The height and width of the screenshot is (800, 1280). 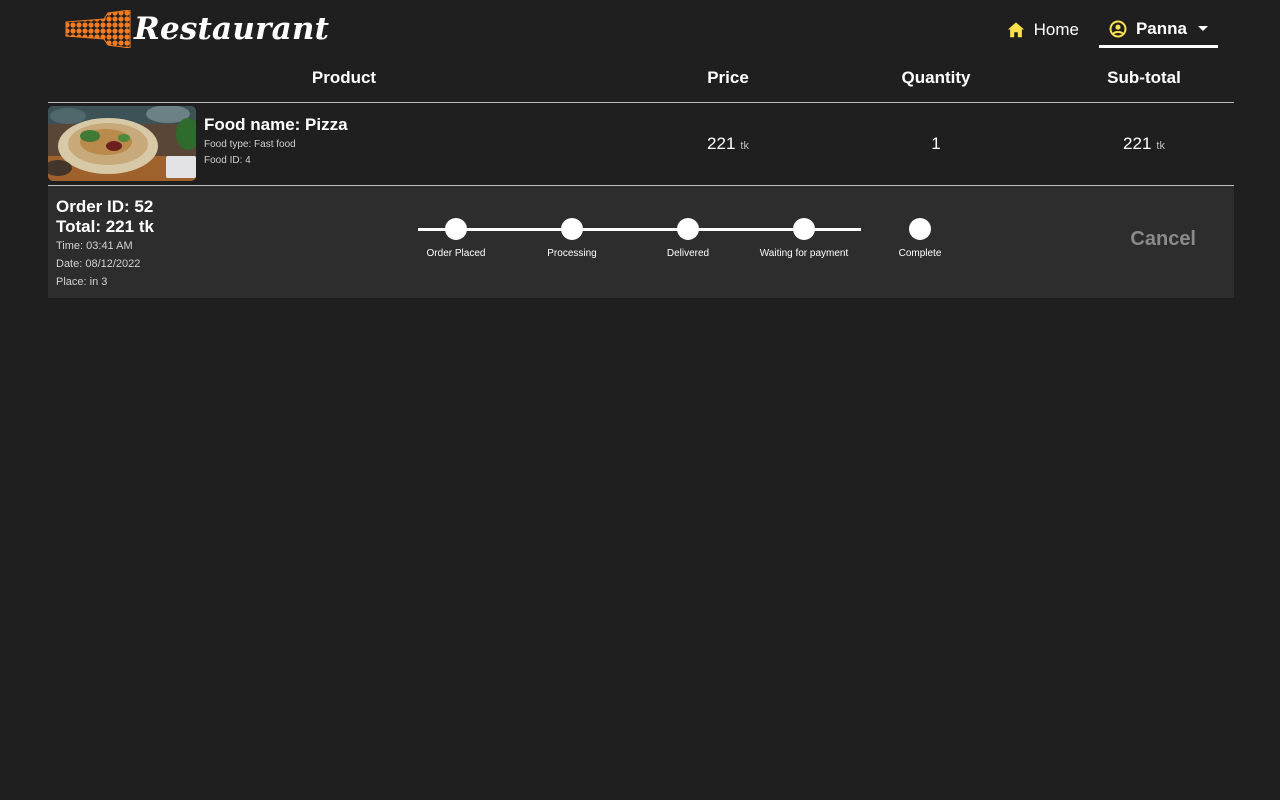 I want to click on step-label: Waiting for payment, so click(x=804, y=253).